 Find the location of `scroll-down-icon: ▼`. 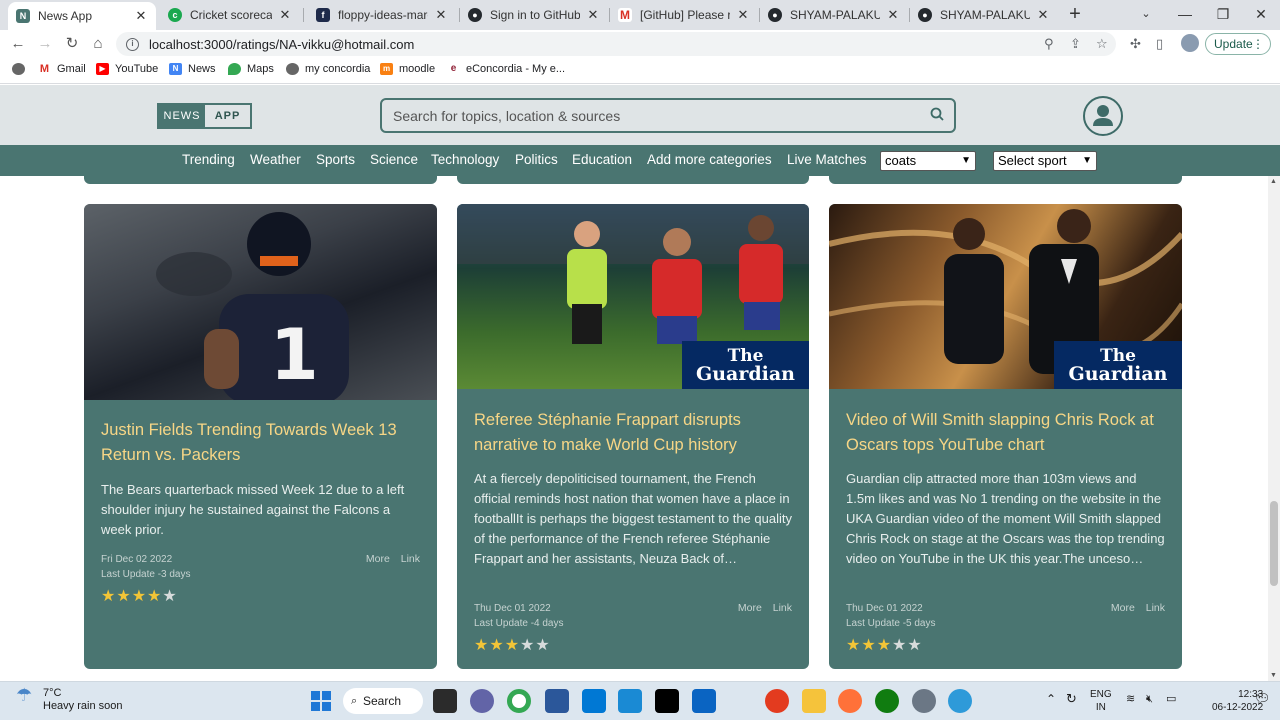

scroll-down-icon: ▼ is located at coordinates (1273, 675).